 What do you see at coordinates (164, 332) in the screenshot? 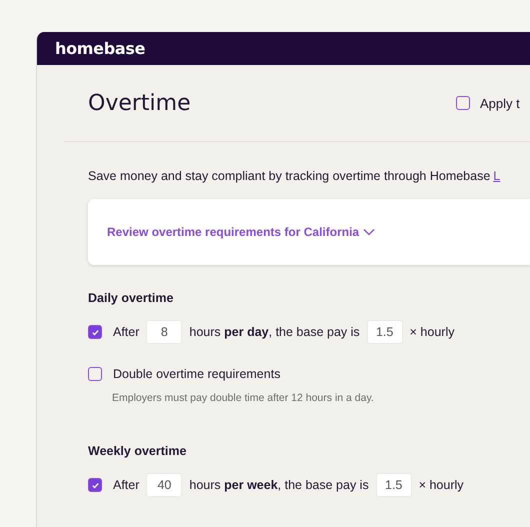
I see `hours-field: 8` at bounding box center [164, 332].